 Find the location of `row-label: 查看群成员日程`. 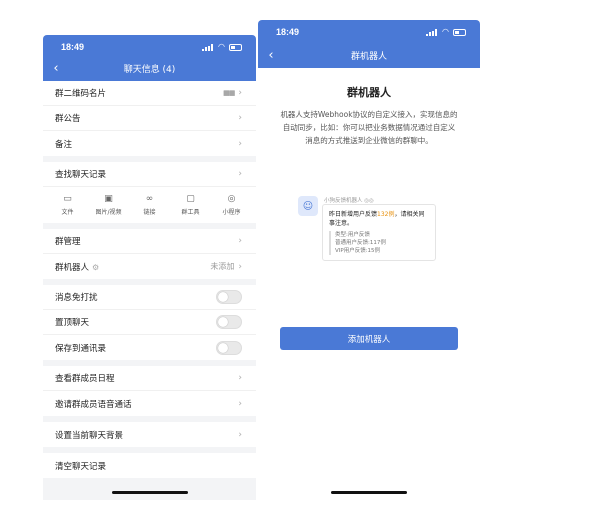

row-label: 查看群成员日程 is located at coordinates (85, 379).